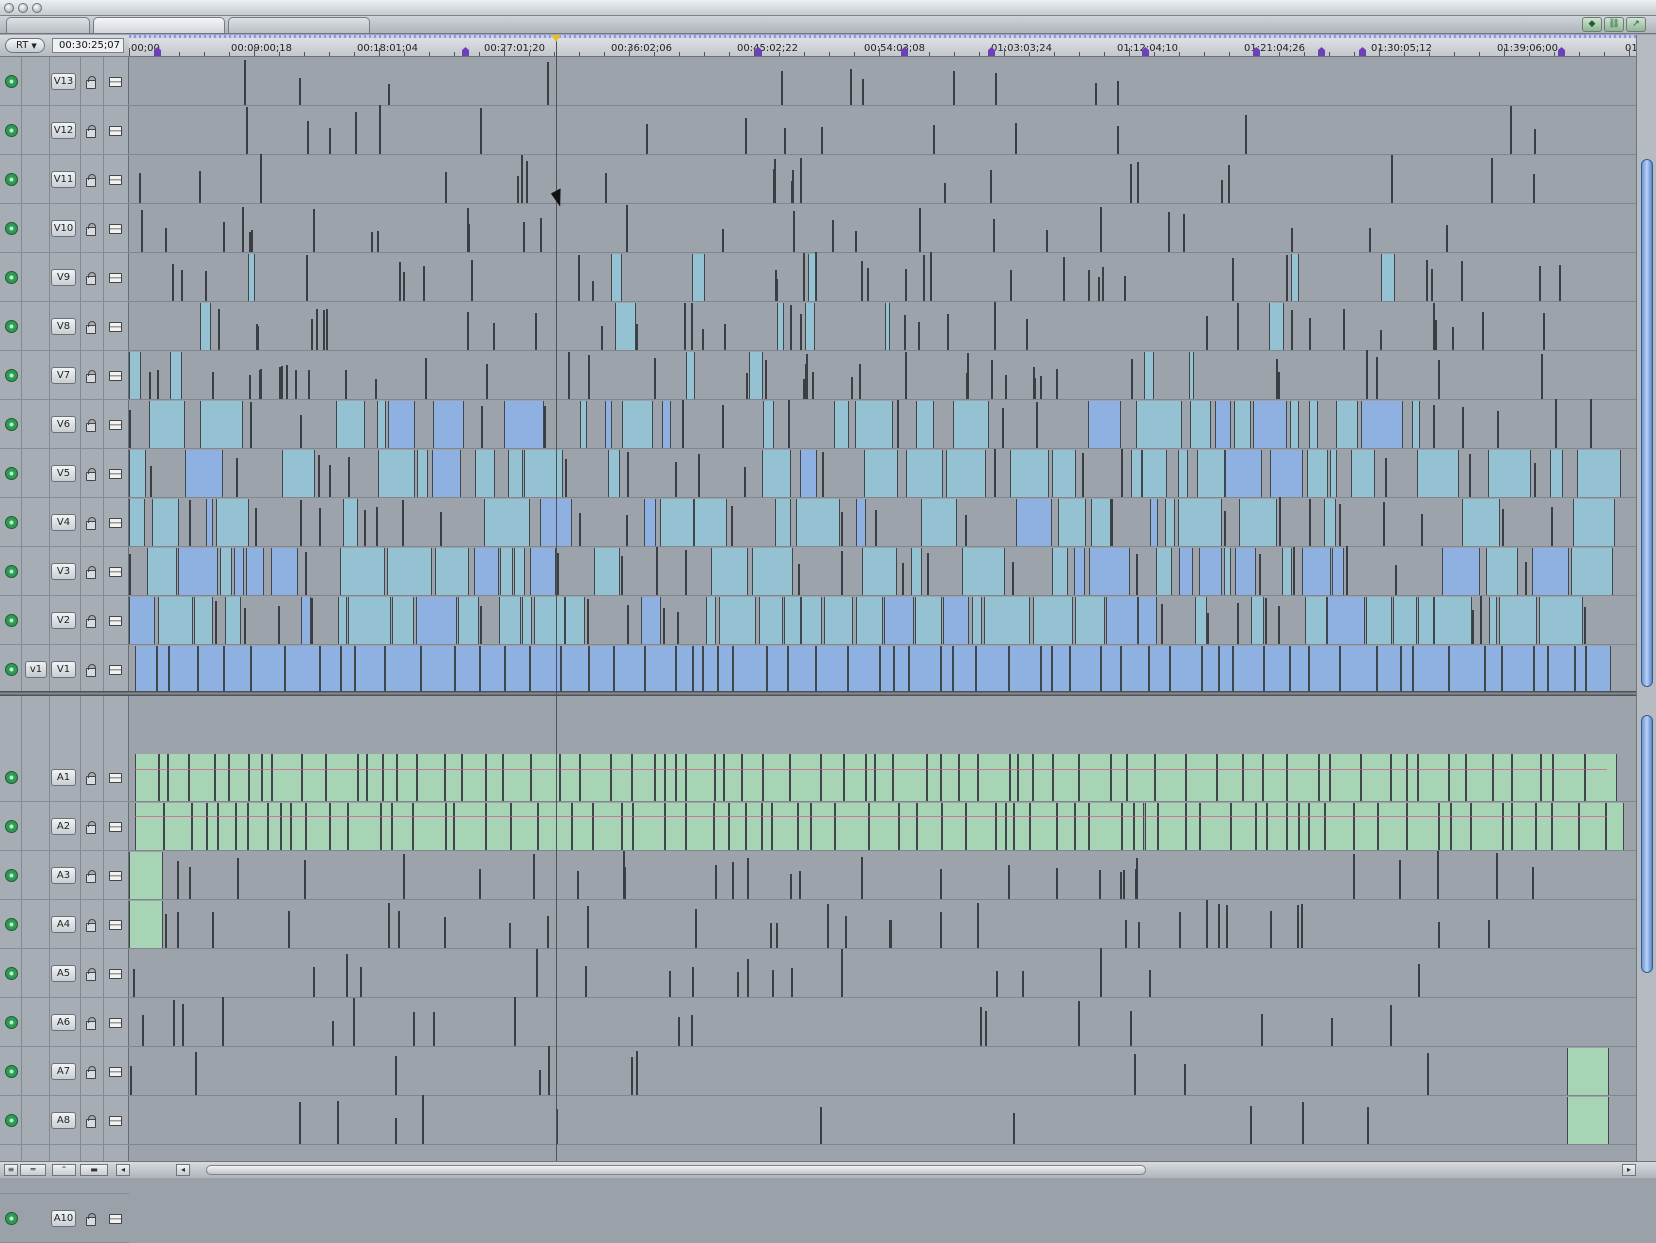 This screenshot has height=1243, width=1656. Describe the element at coordinates (115, 1071) in the screenshot. I see `auto-select-icon` at that location.